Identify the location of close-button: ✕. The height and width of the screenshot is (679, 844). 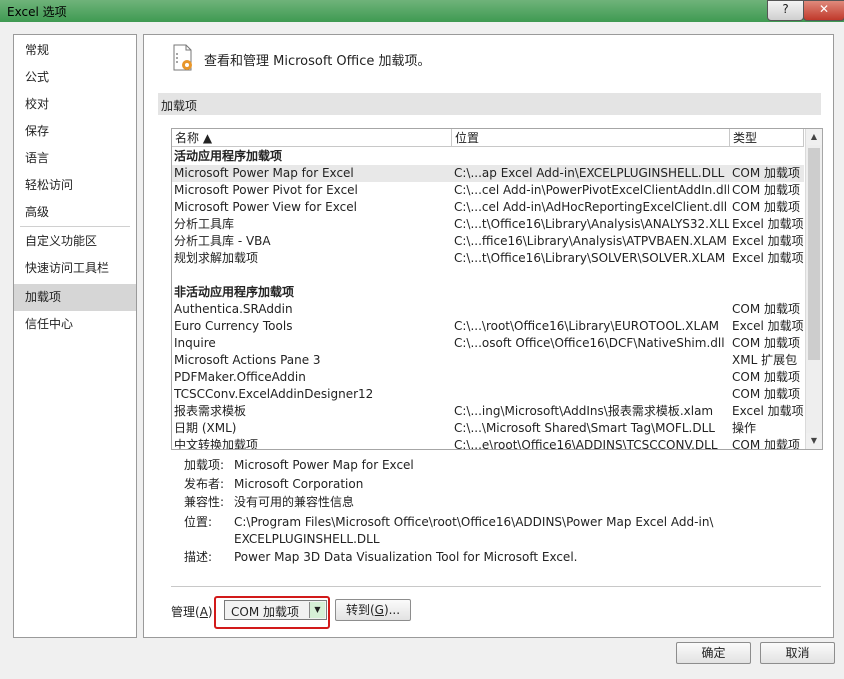
(823, 10).